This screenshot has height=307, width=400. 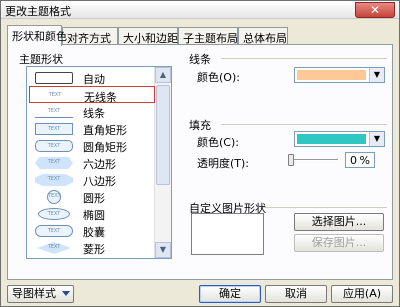 What do you see at coordinates (163, 250) in the screenshot?
I see `scroll-down-button: ▼` at bounding box center [163, 250].